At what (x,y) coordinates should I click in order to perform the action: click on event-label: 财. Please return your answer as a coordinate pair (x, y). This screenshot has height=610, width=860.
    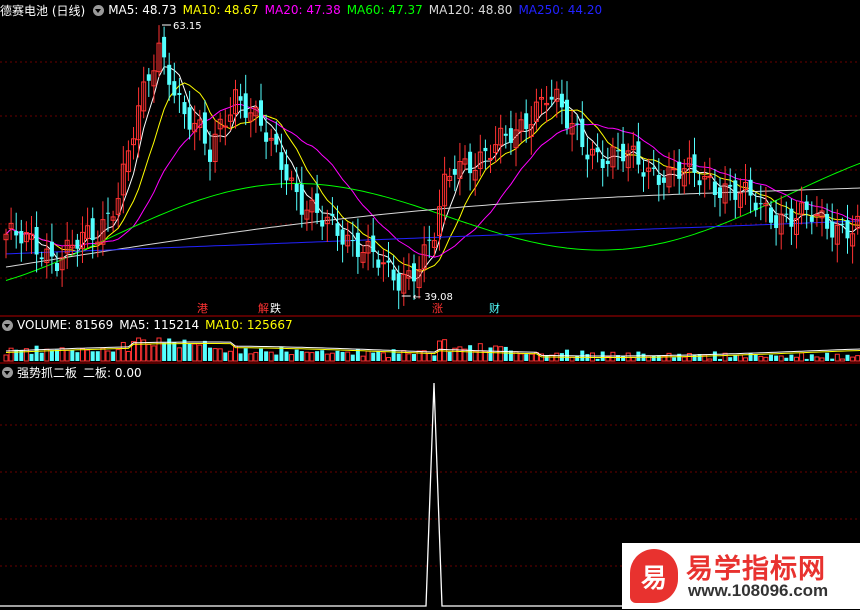
    Looking at the image, I should click on (494, 308).